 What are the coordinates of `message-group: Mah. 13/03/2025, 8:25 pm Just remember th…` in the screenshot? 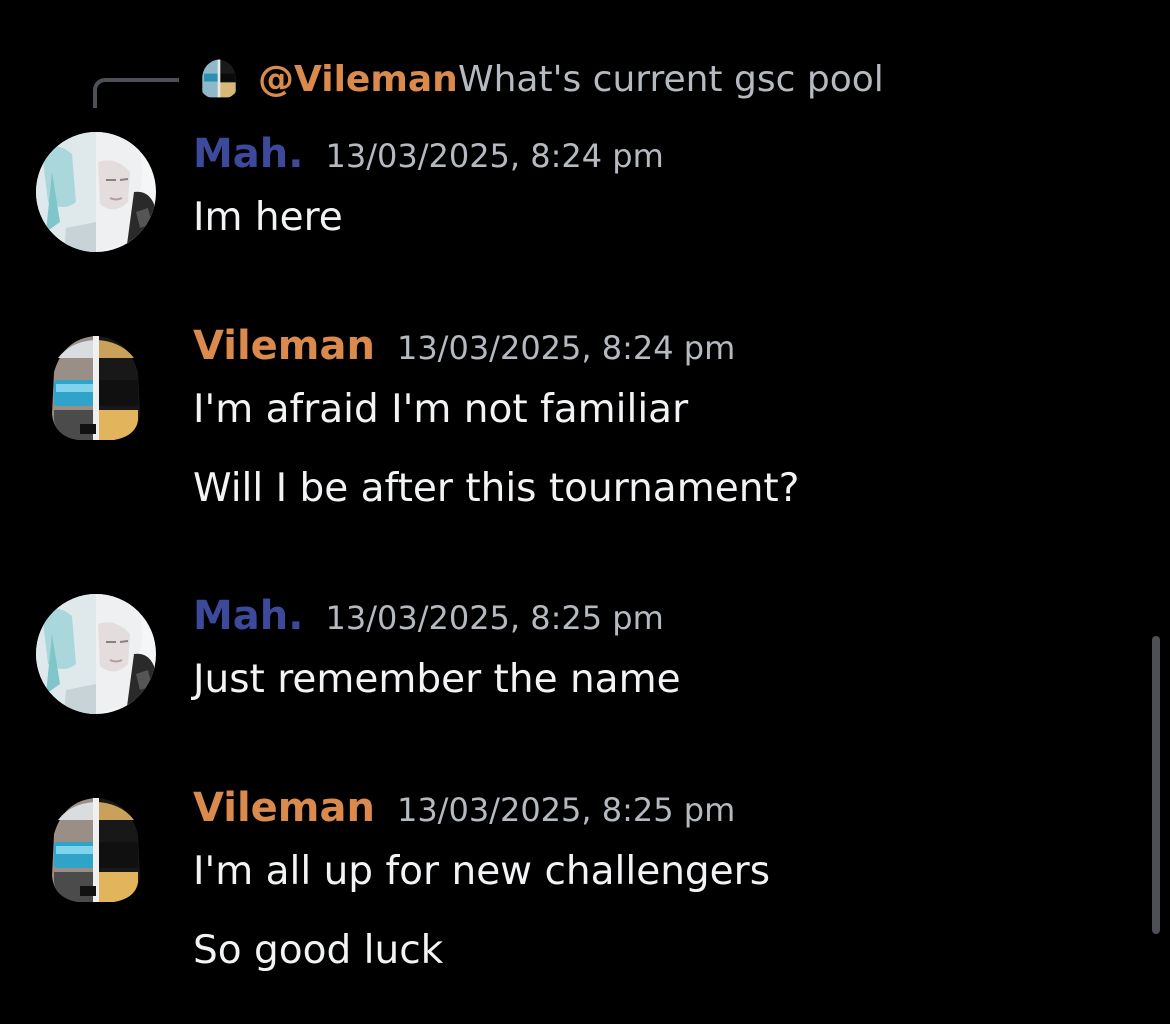 It's located at (565, 657).